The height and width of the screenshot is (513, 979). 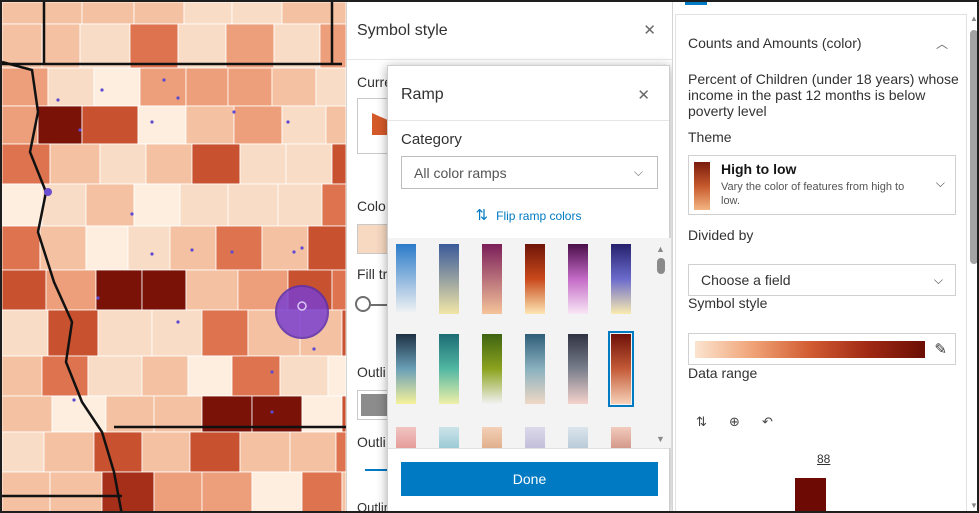 What do you see at coordinates (734, 422) in the screenshot?
I see `zoom-in-icon: ⊕` at bounding box center [734, 422].